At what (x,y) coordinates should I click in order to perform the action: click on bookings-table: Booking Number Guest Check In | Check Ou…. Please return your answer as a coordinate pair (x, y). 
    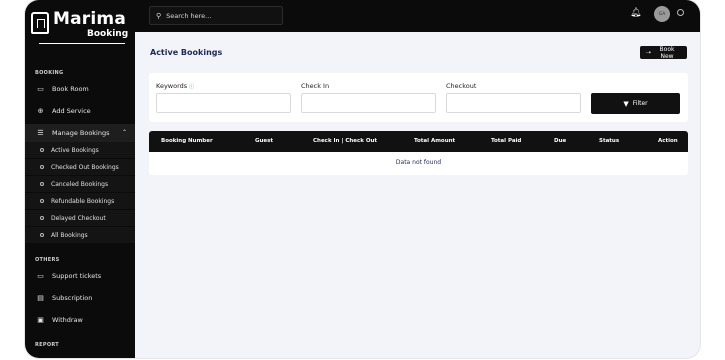
    Looking at the image, I should click on (418, 153).